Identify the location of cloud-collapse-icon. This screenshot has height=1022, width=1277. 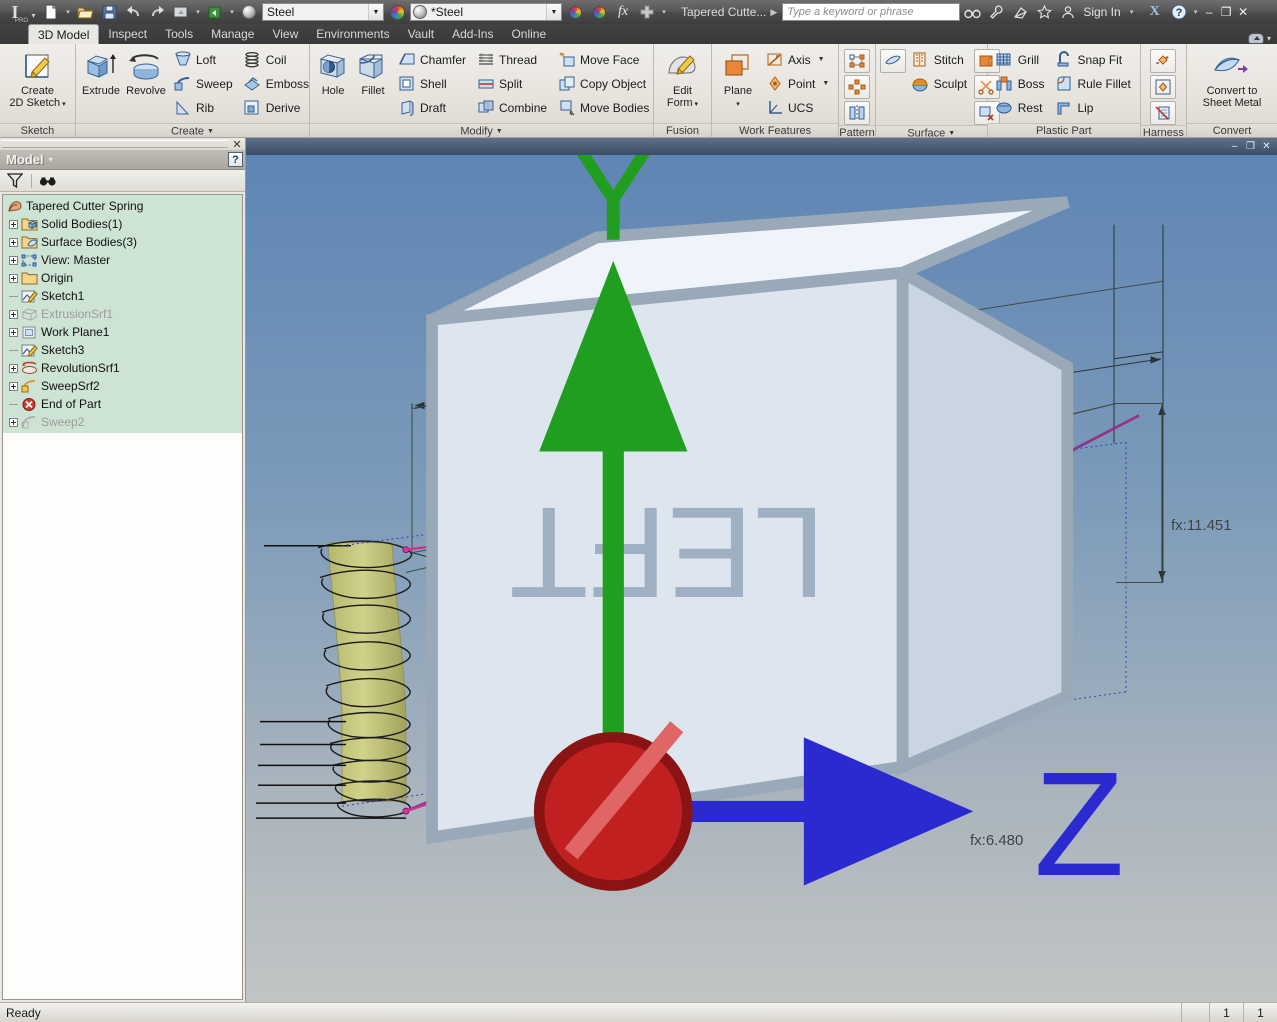
(1255, 38).